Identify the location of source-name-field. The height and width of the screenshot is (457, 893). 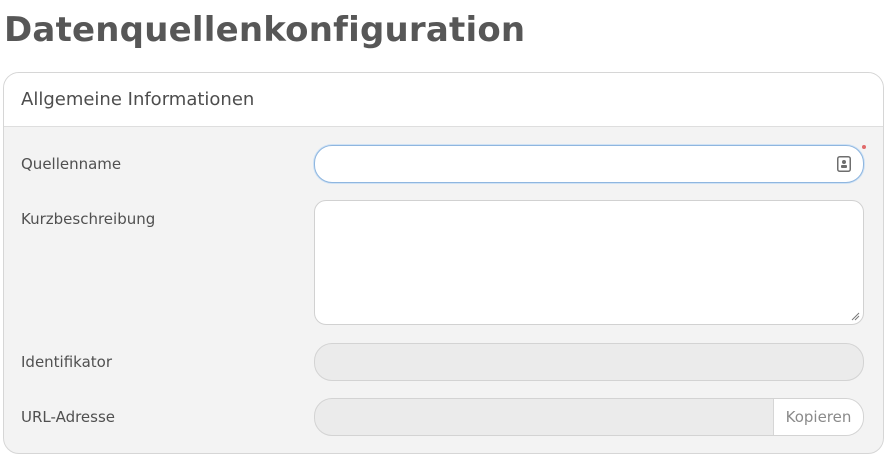
(589, 164).